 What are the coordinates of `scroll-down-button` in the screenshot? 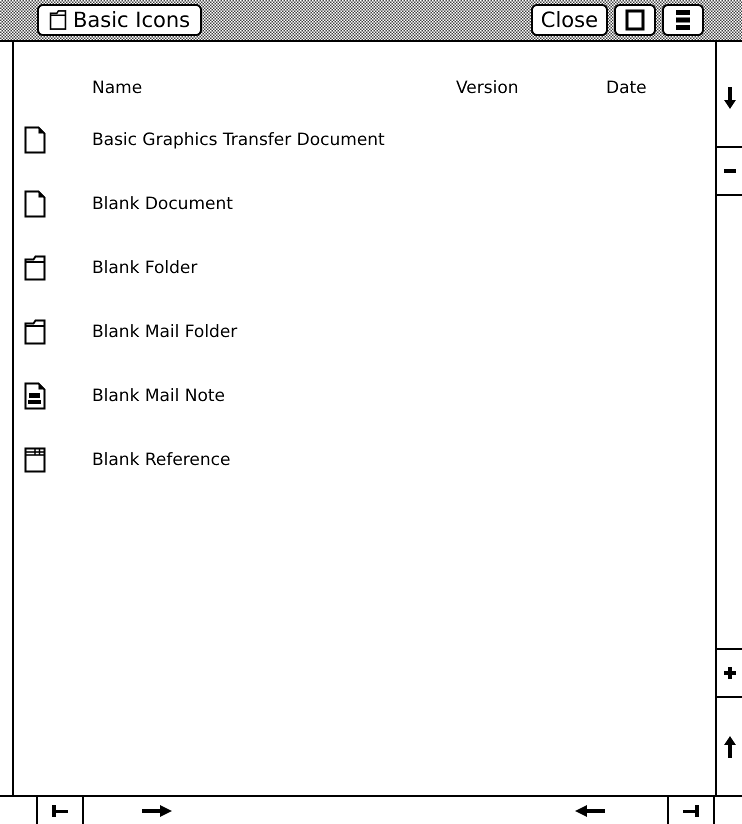 It's located at (729, 673).